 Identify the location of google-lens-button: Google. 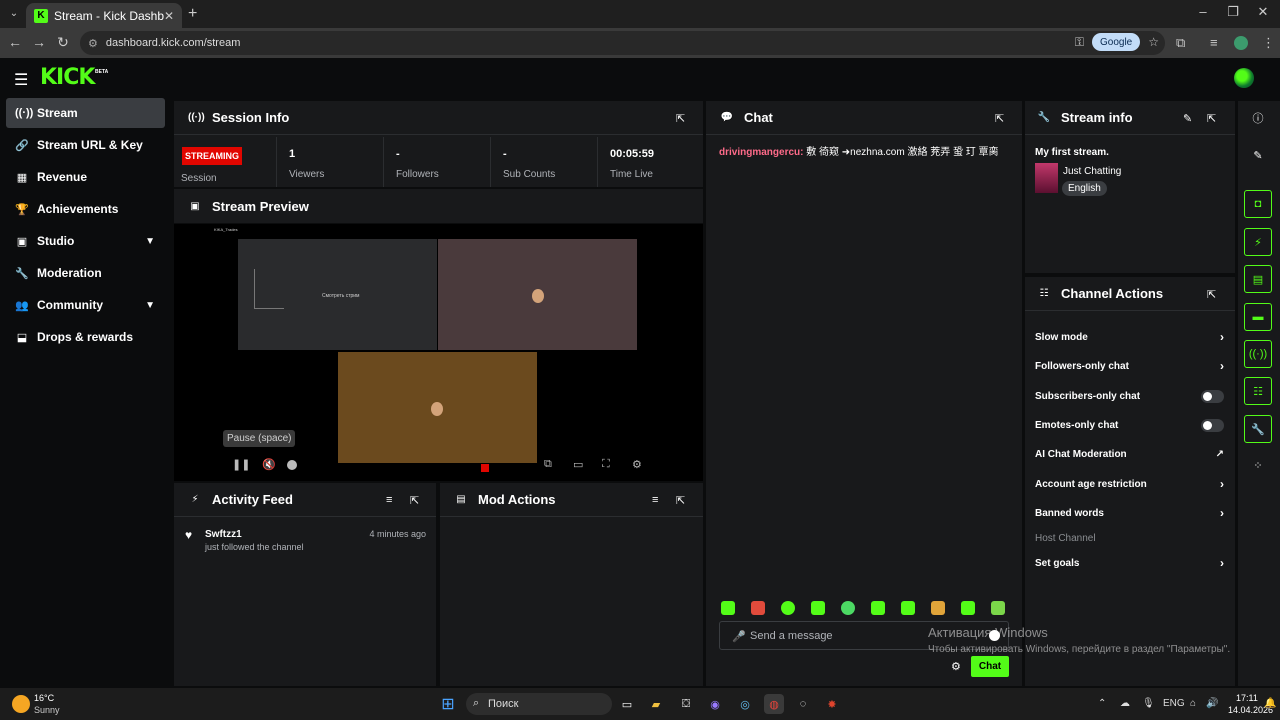
(1116, 42).